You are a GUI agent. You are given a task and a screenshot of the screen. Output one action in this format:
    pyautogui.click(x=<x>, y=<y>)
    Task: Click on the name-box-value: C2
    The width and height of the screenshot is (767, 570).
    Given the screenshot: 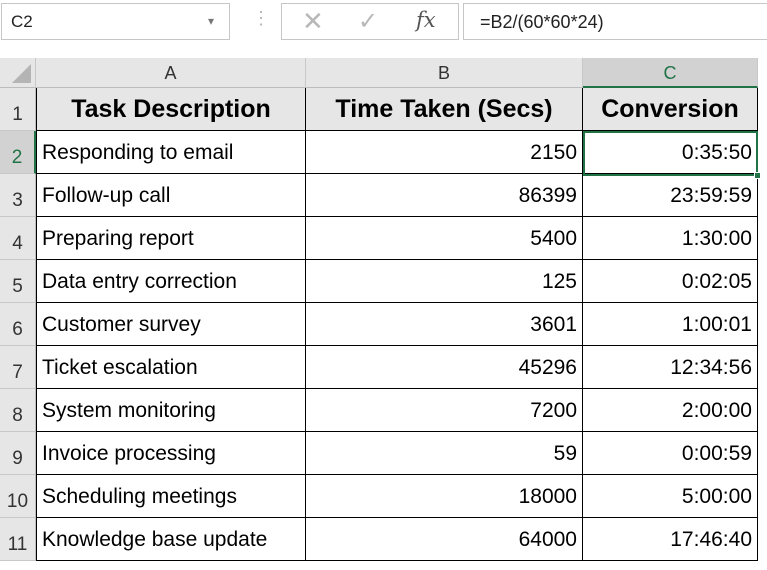 What is the action you would take?
    pyautogui.click(x=22, y=21)
    